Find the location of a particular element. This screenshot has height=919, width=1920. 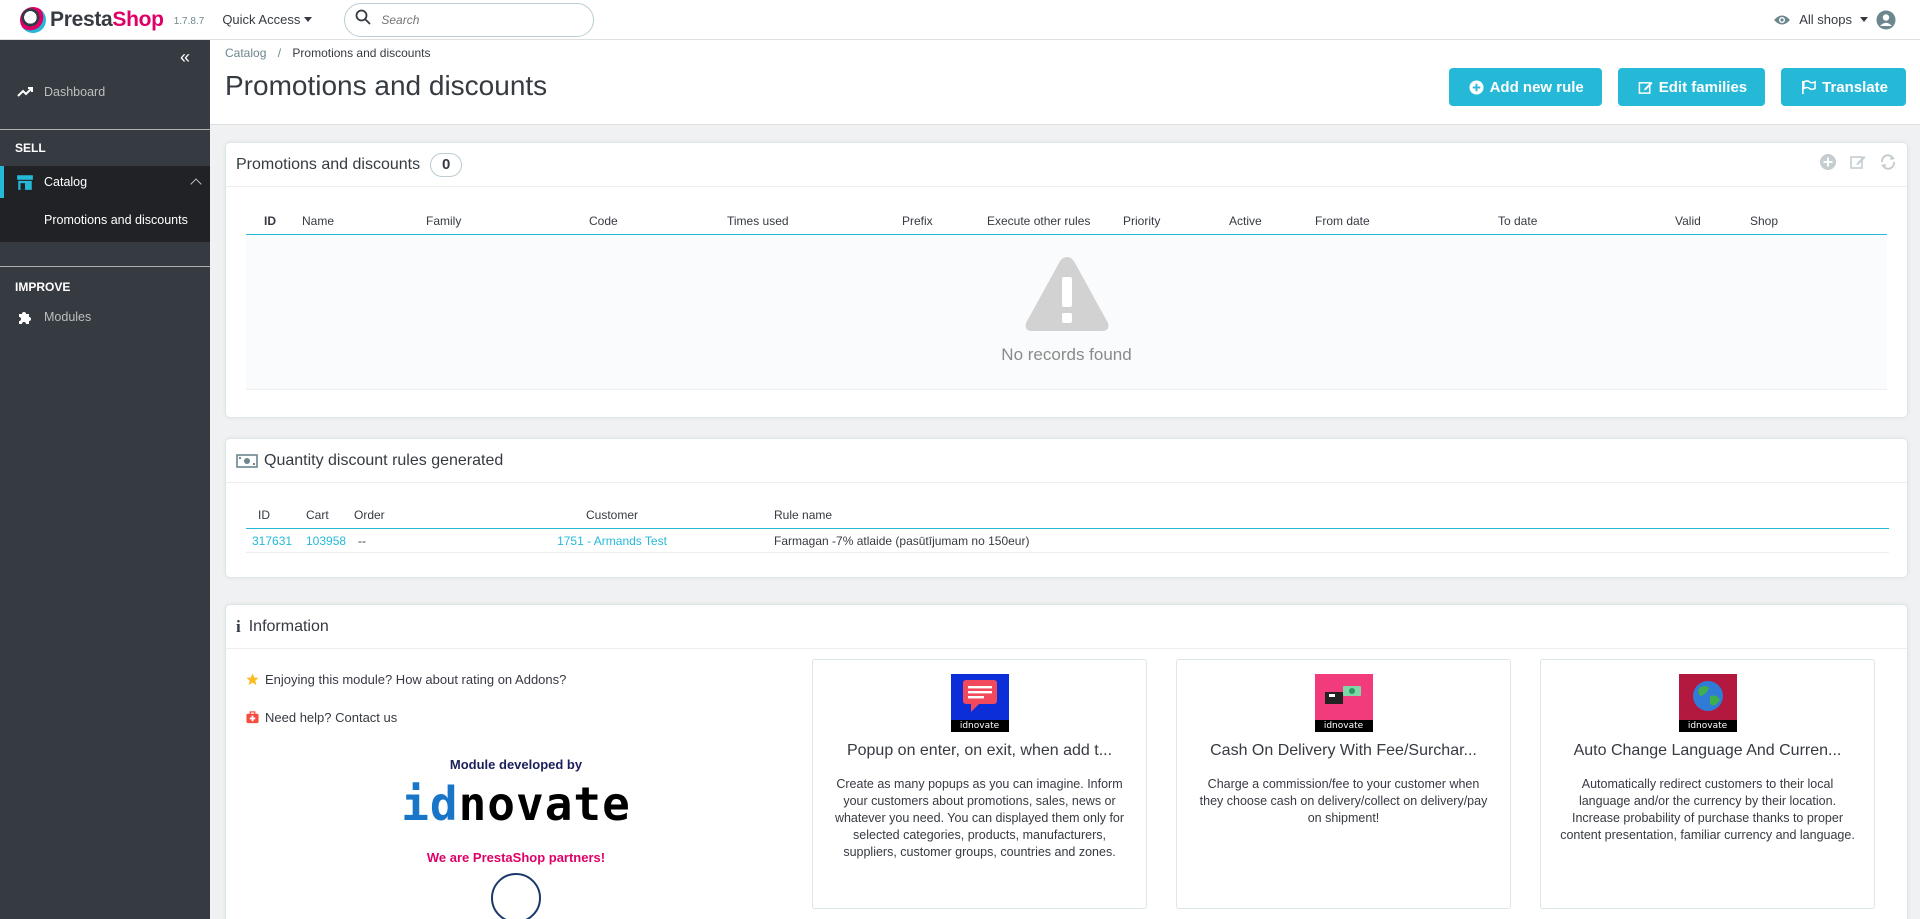

chevron-up-icon is located at coordinates (196, 184).